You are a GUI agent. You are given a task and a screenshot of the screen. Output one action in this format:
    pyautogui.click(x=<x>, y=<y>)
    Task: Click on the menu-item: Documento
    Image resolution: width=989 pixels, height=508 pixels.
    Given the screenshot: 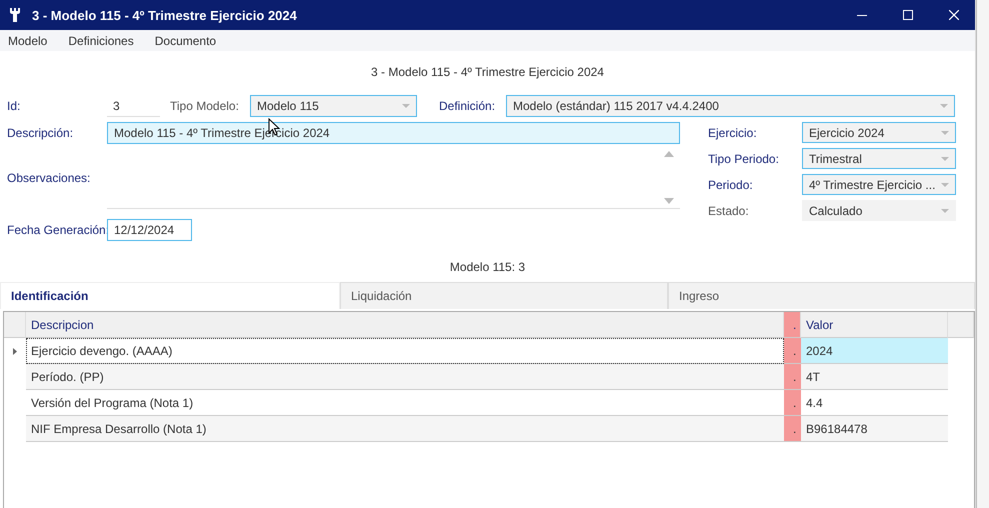 What is the action you would take?
    pyautogui.click(x=185, y=41)
    